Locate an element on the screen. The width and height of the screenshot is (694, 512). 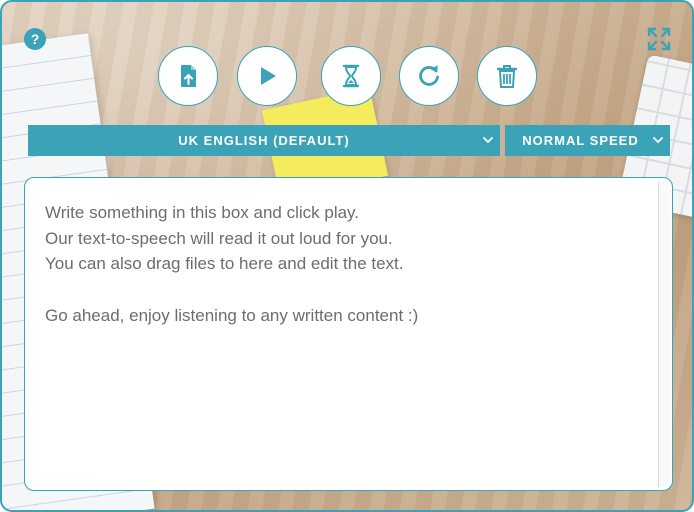
reset-button is located at coordinates (429, 76).